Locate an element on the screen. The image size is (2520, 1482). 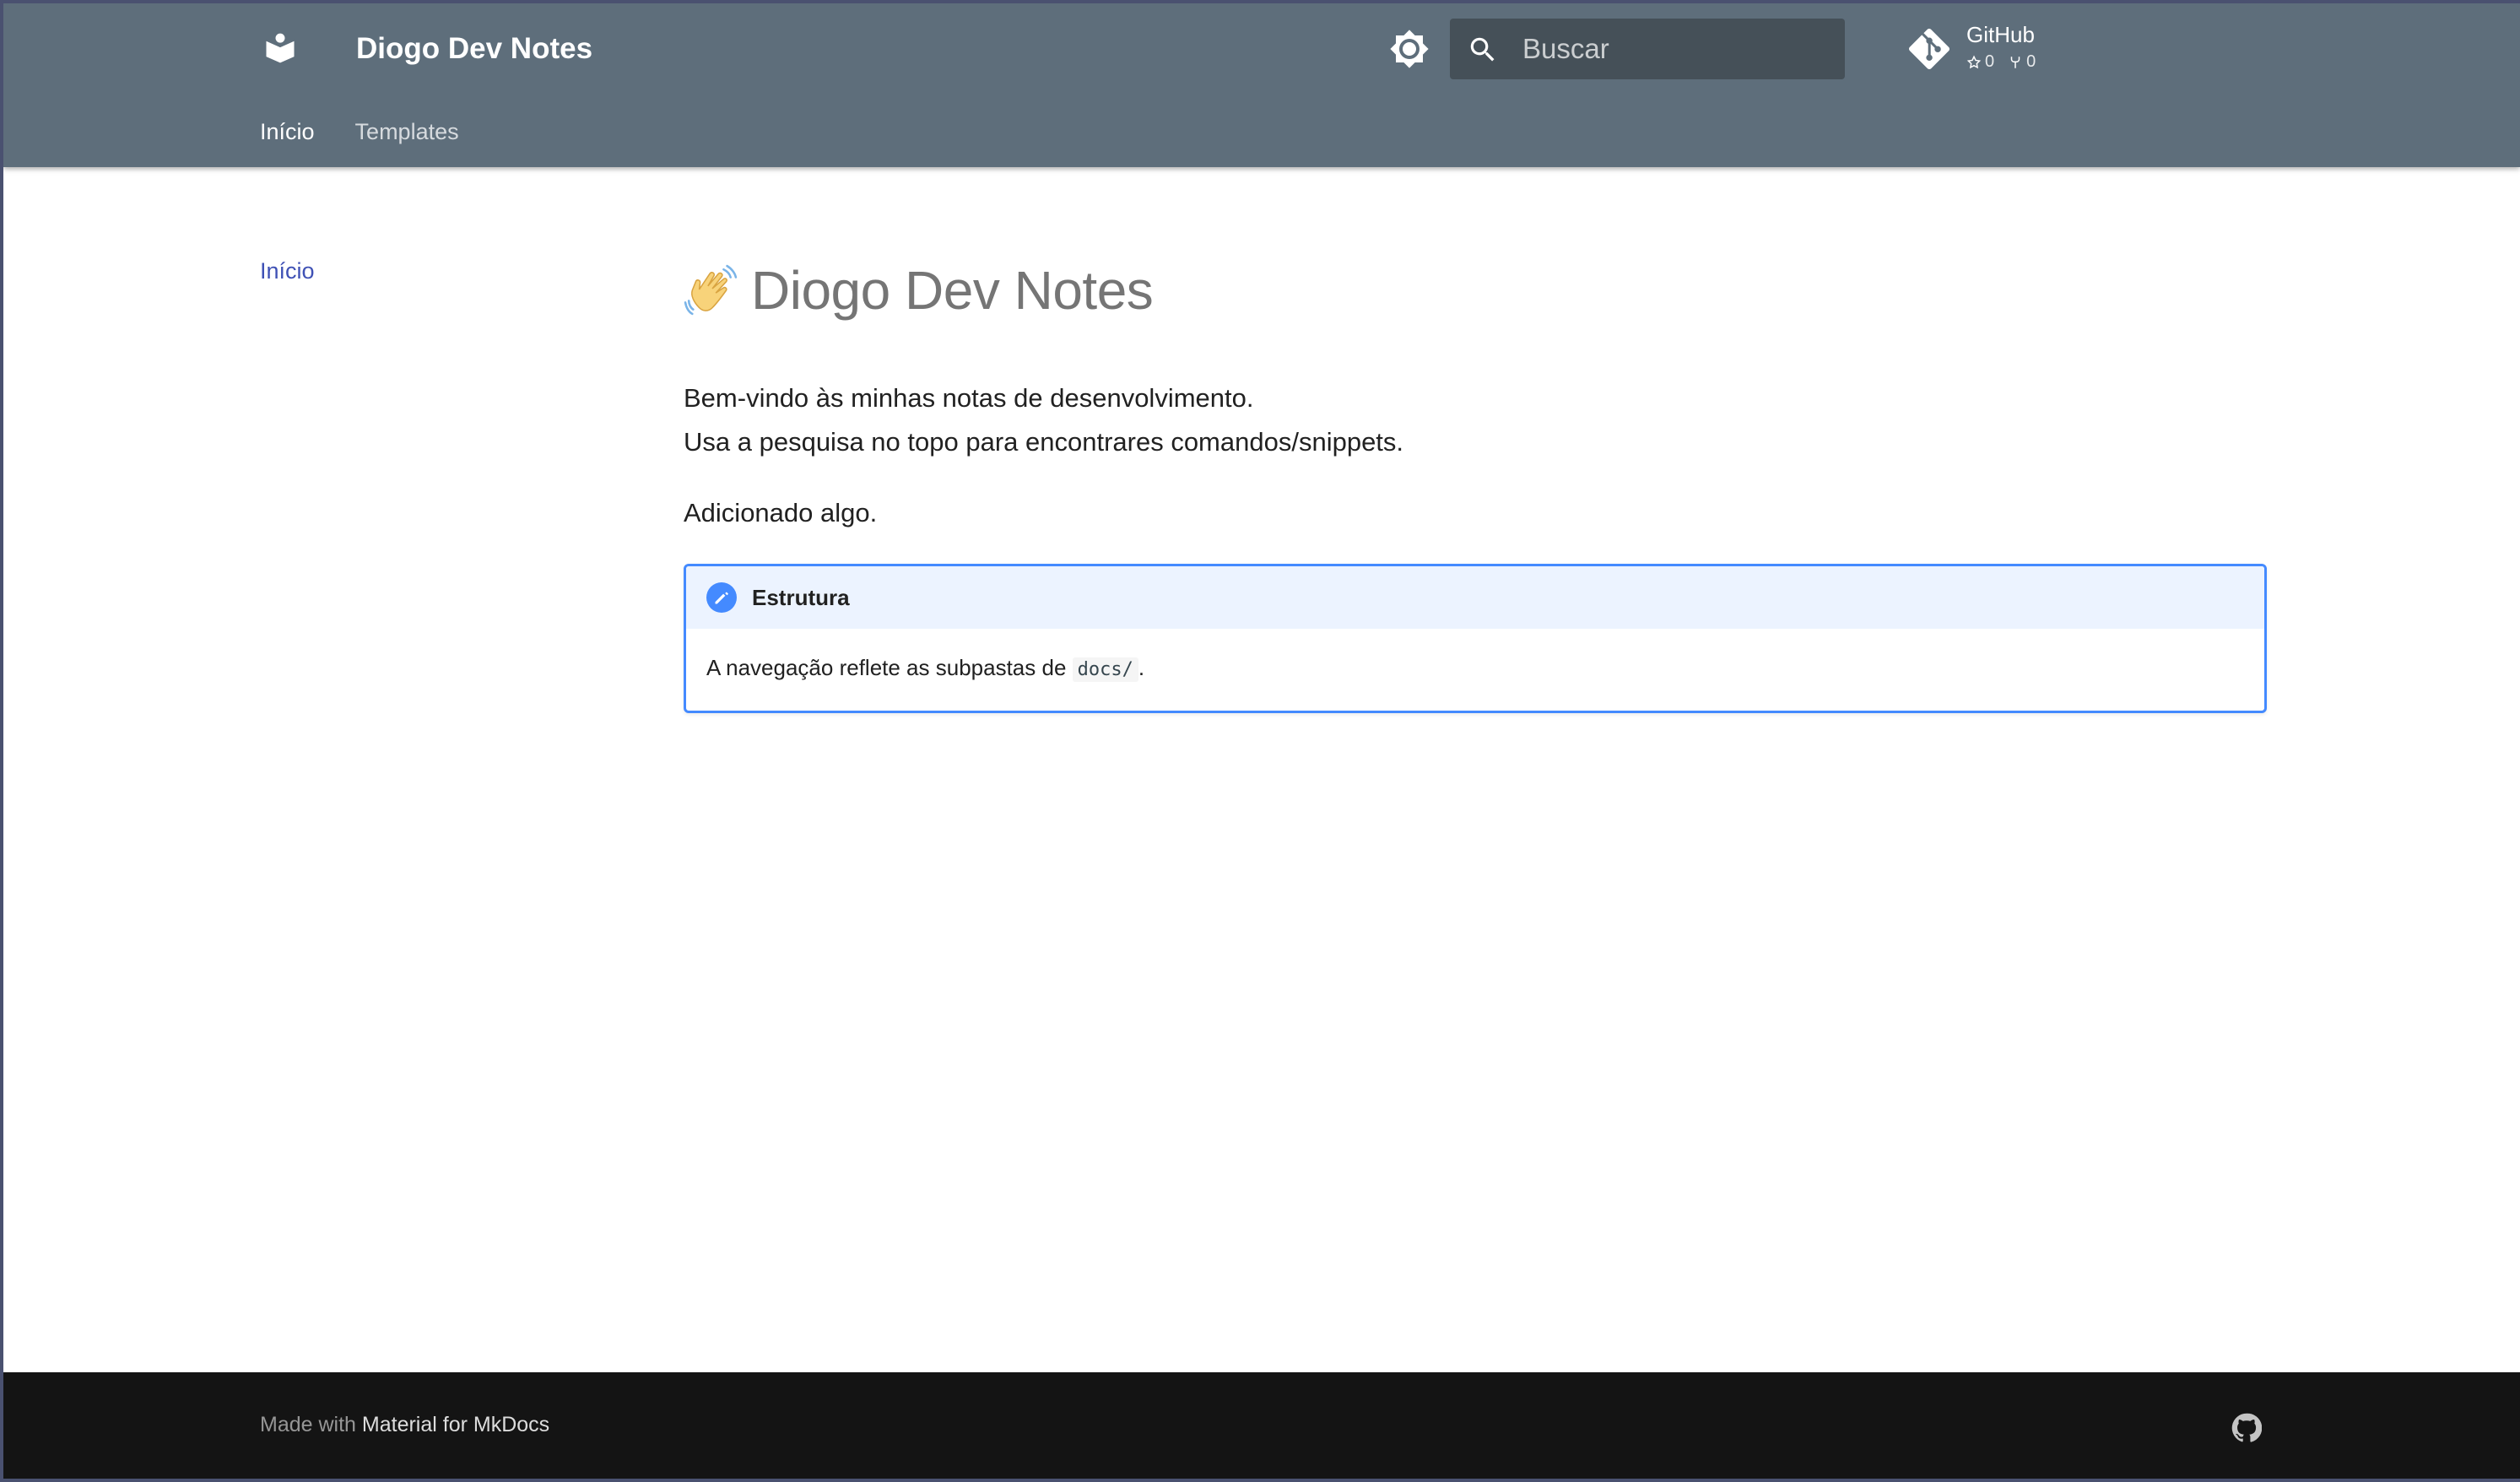
site-title: Diogo Dev Notes is located at coordinates (474, 49).